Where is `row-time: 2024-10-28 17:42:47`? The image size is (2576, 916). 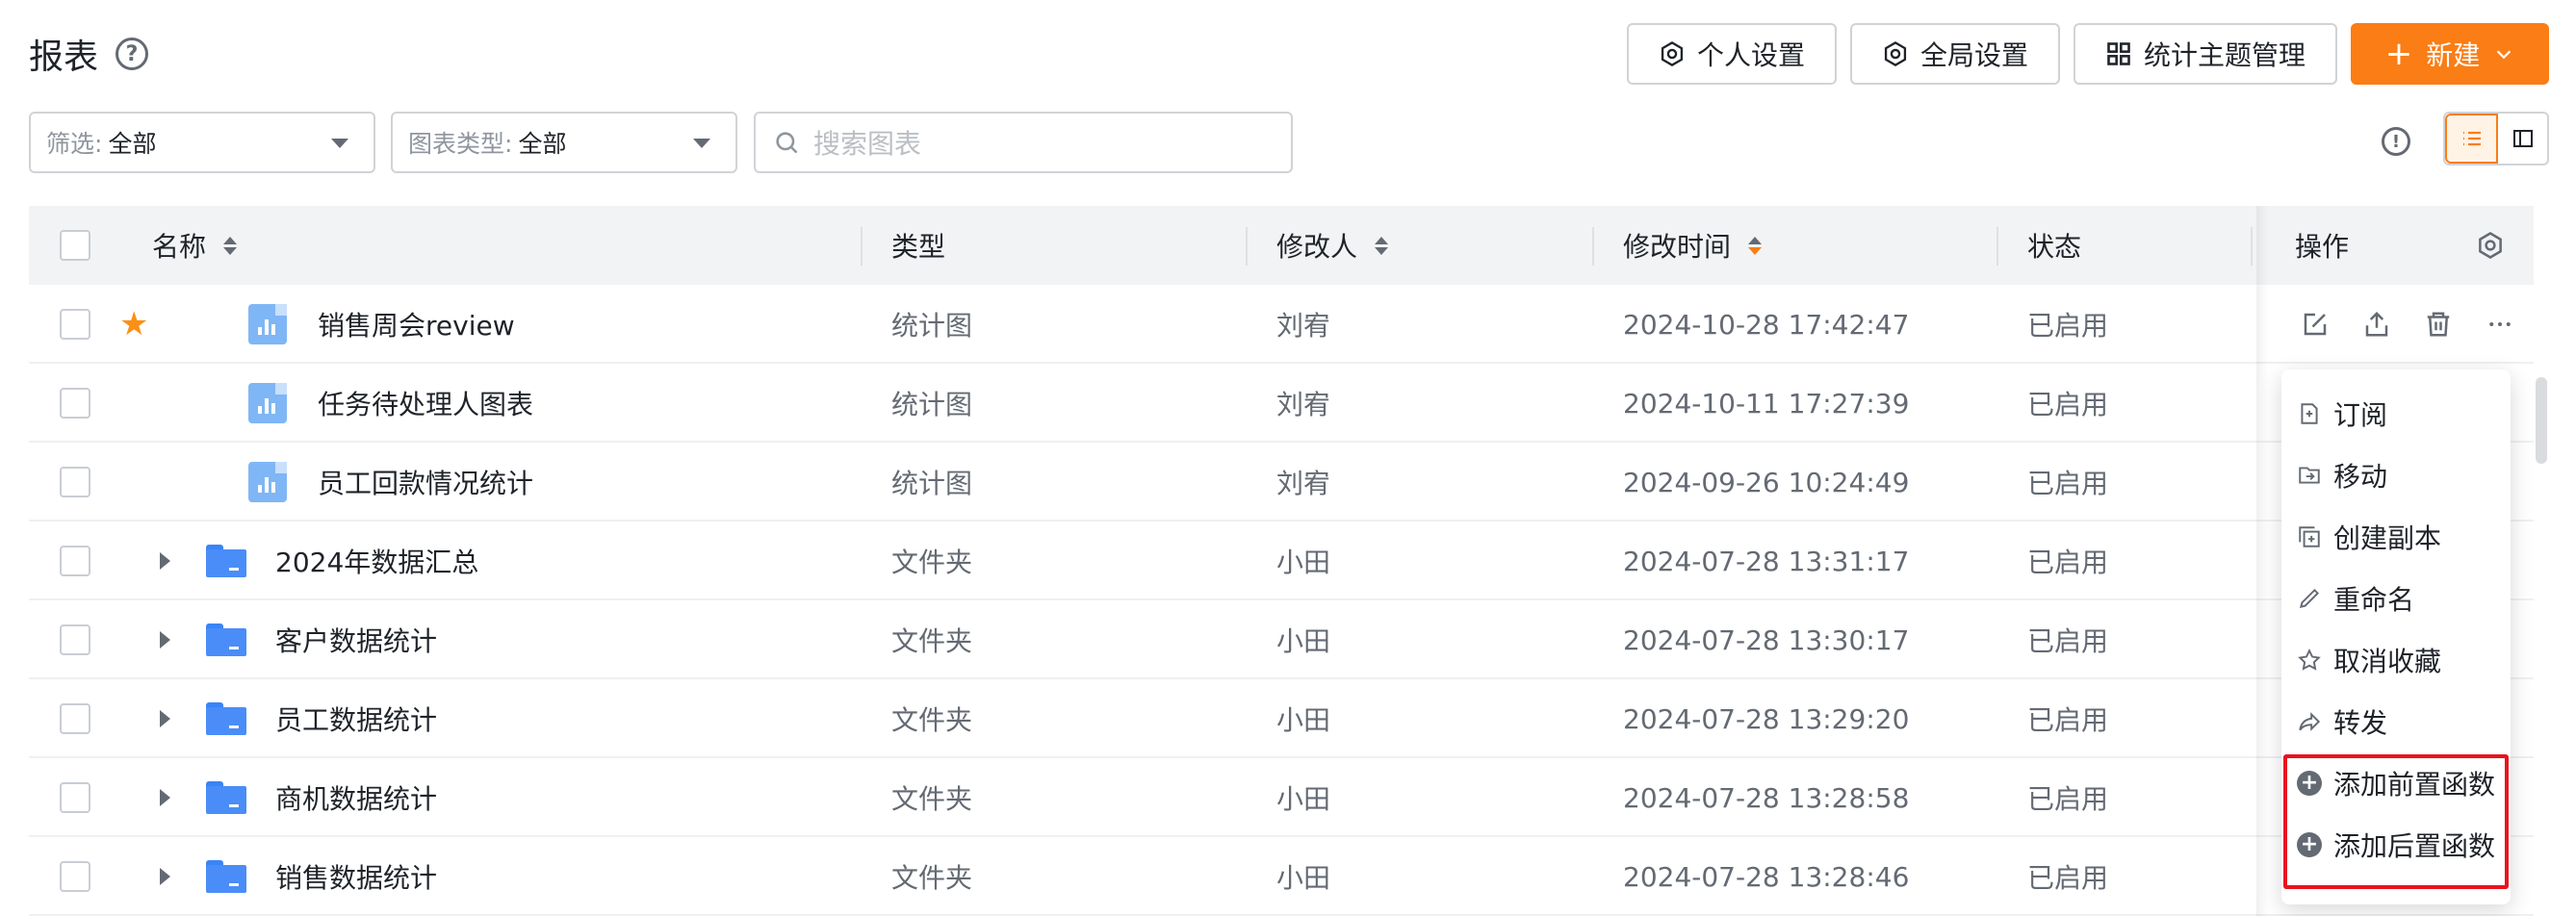 row-time: 2024-10-28 17:42:47 is located at coordinates (1767, 324).